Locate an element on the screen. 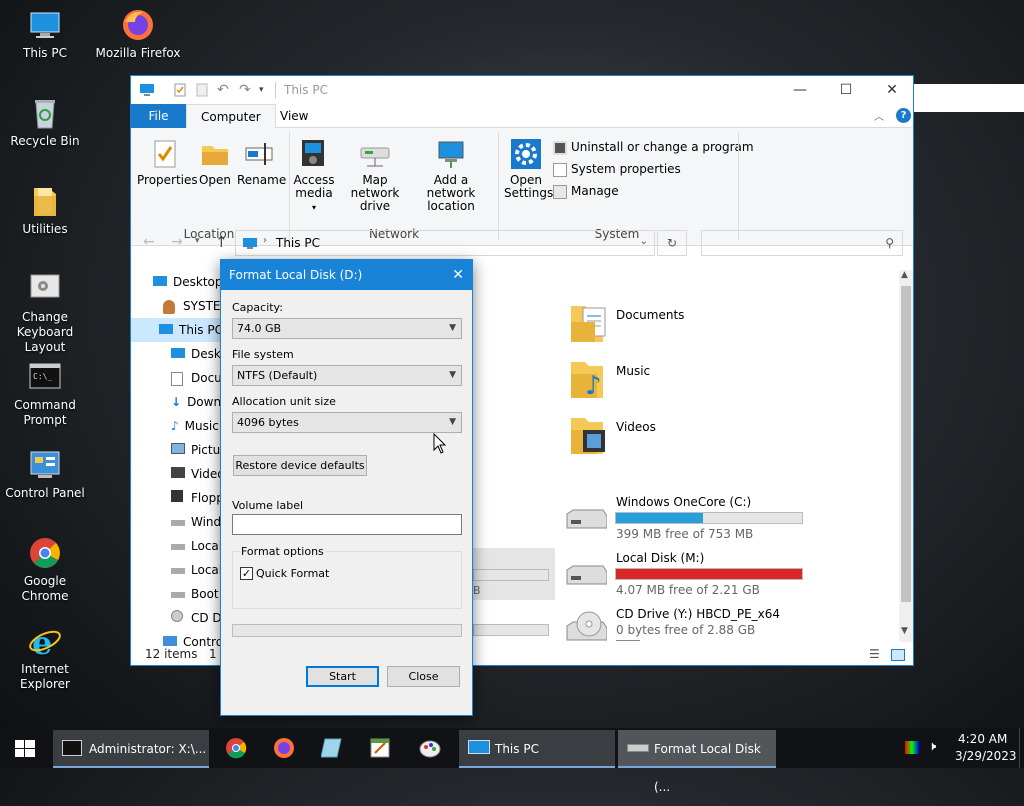 The height and width of the screenshot is (806, 1024). folder-item-documents: Documents is located at coordinates (649, 325).